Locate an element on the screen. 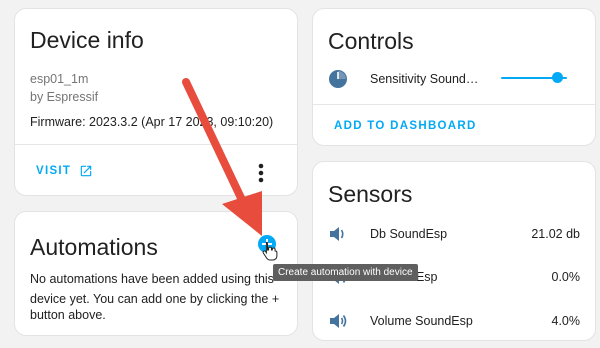 The width and height of the screenshot is (600, 348). sensor-label-volume: Volume SoundEsp is located at coordinates (421, 321).